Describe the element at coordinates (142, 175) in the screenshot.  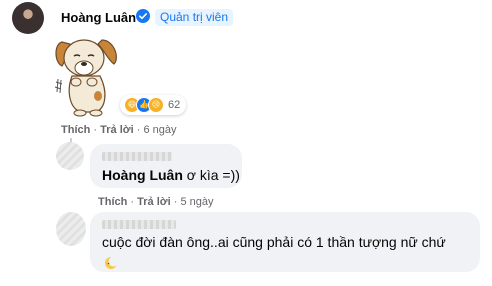
I see `mention-link: Hoàng Luân` at that location.